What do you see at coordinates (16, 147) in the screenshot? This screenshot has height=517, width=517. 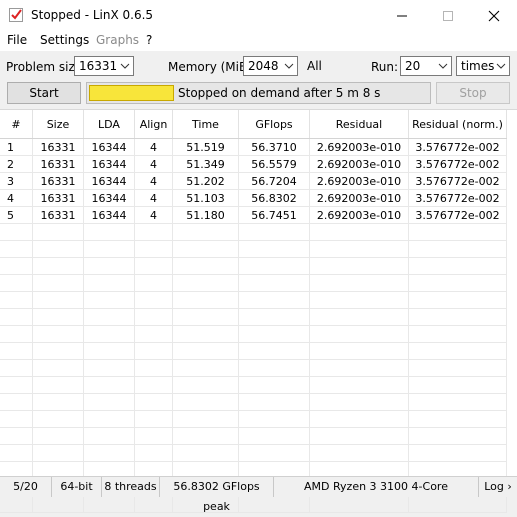 I see `table-cell: 1` at bounding box center [16, 147].